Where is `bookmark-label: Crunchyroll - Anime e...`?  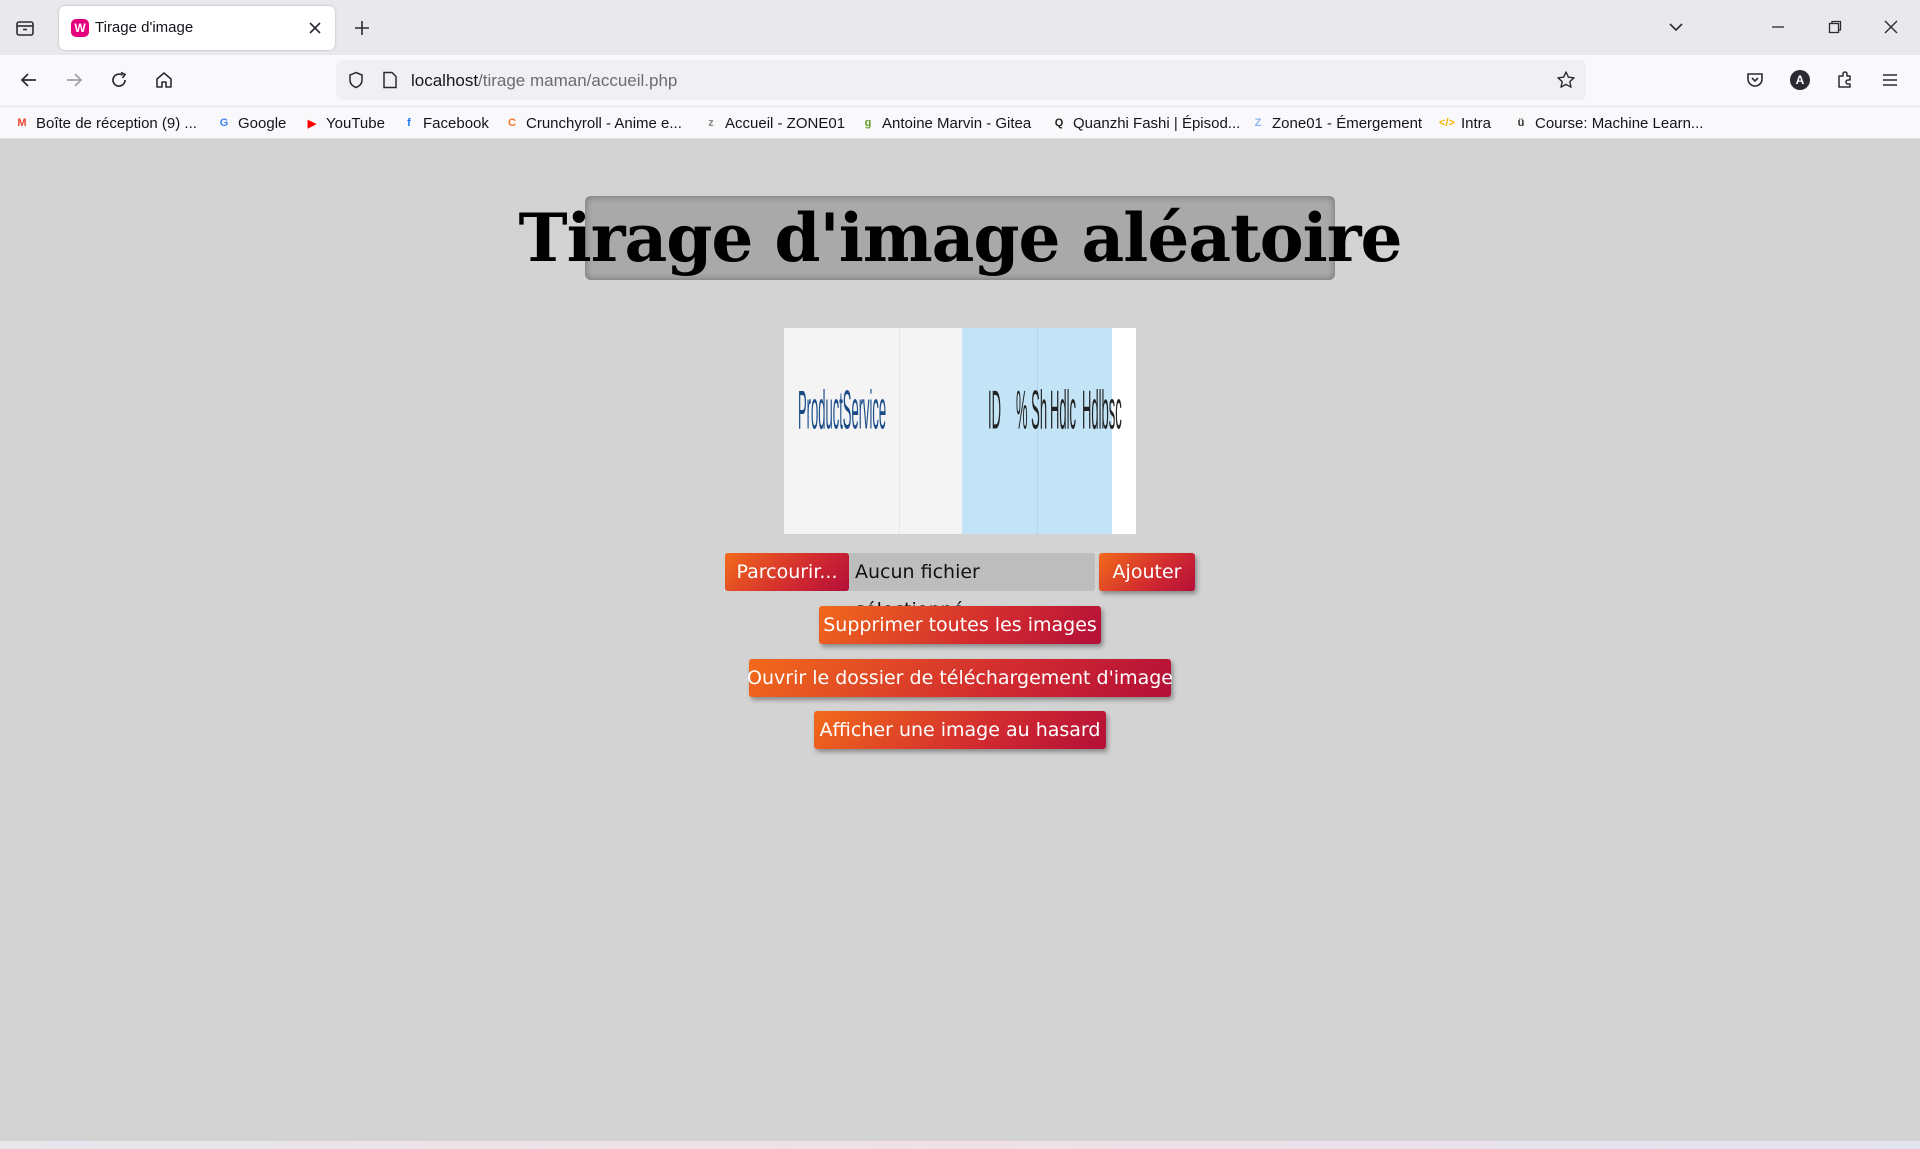 bookmark-label: Crunchyroll - Anime e... is located at coordinates (604, 123).